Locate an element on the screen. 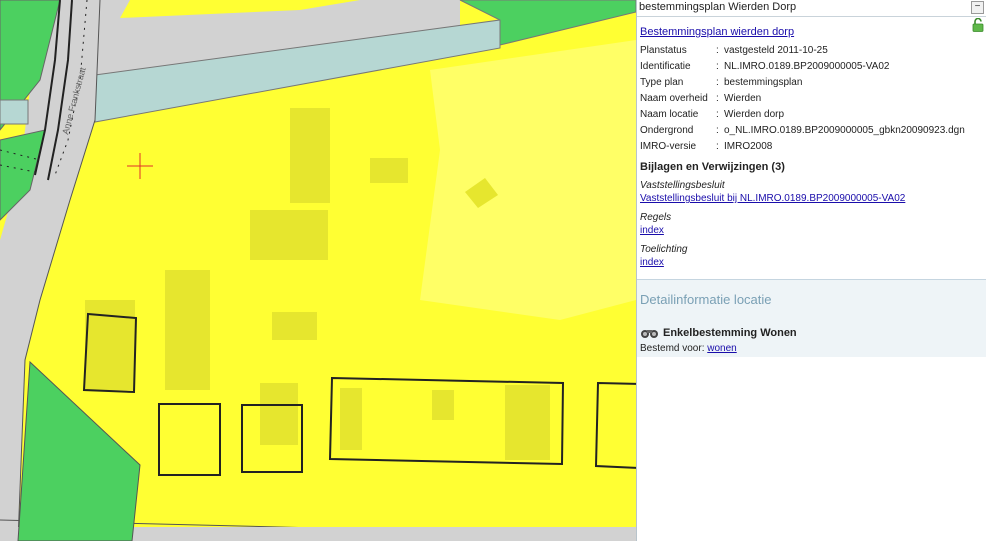 The image size is (986, 541). info-value: vastgesteld 2011-10-25 is located at coordinates (776, 50).